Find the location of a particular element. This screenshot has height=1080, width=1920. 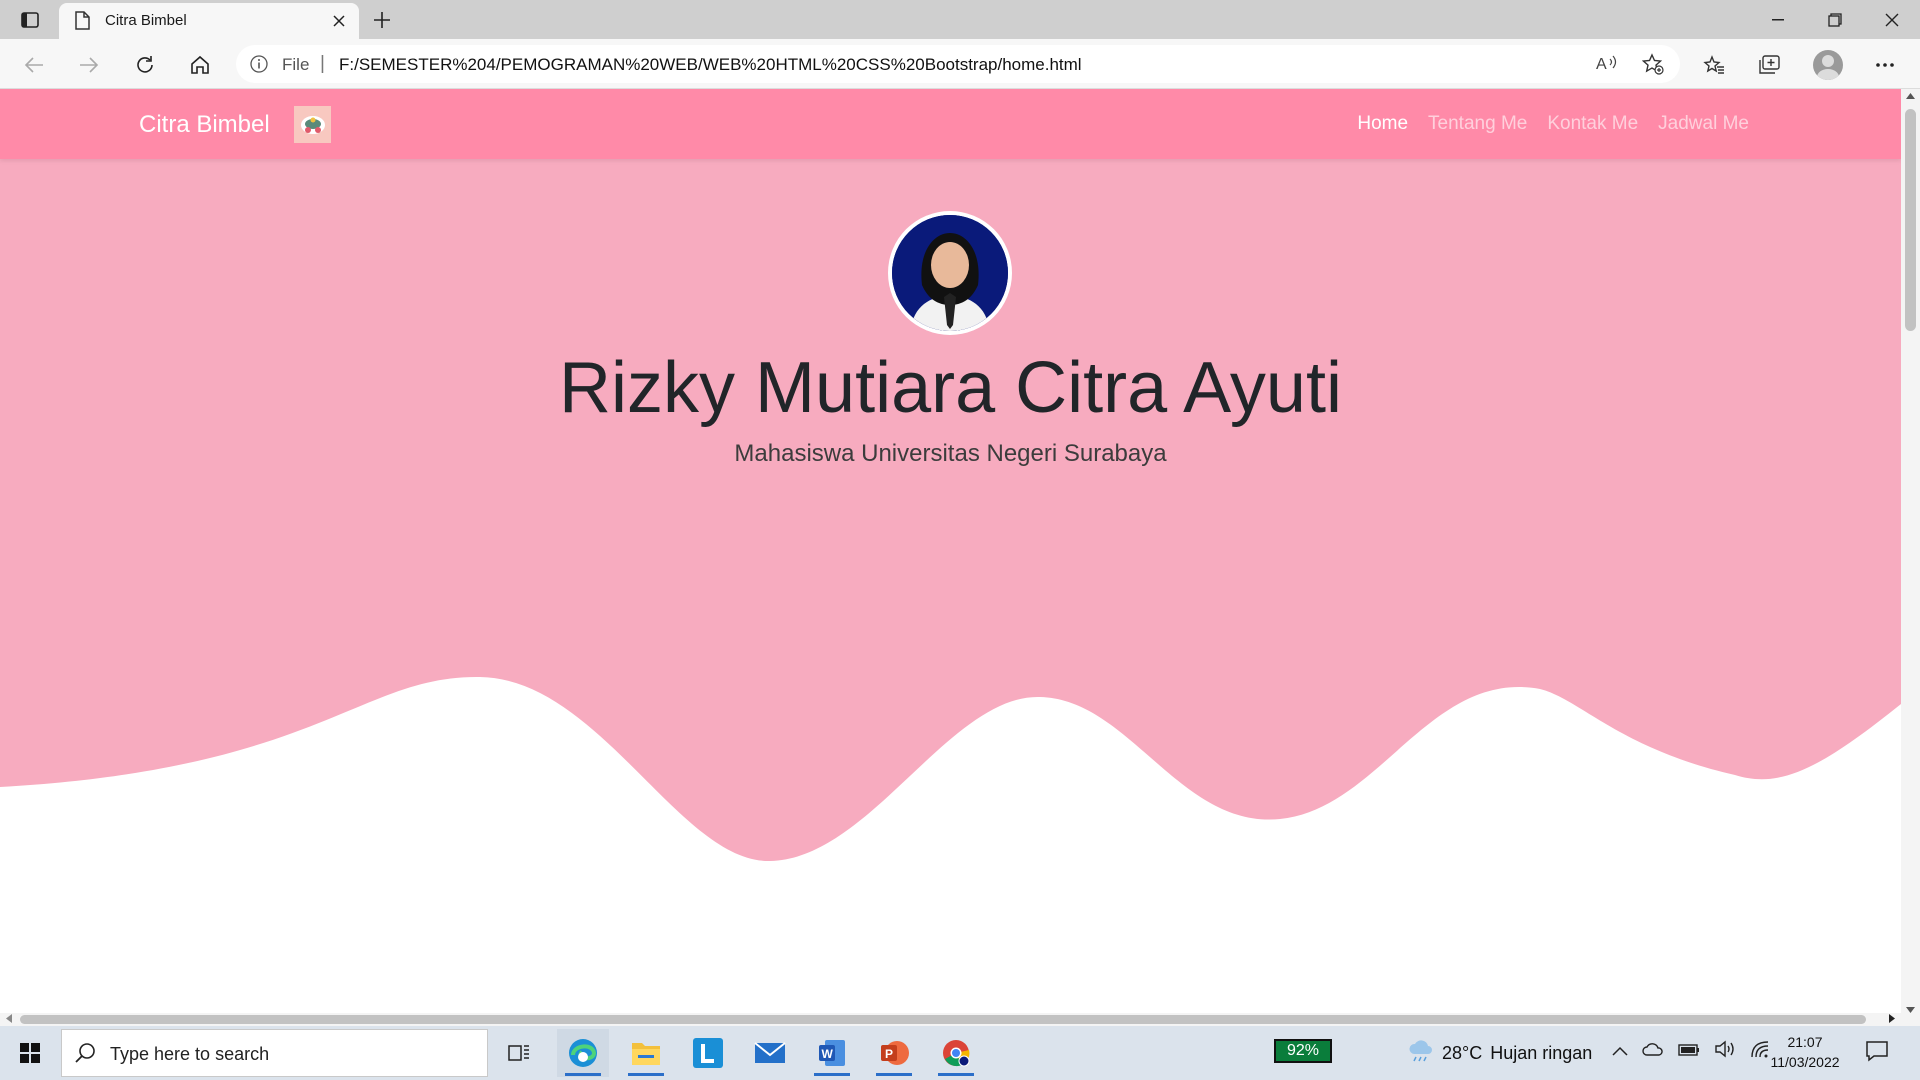

horizontal-scrollbar is located at coordinates (950, 1019).